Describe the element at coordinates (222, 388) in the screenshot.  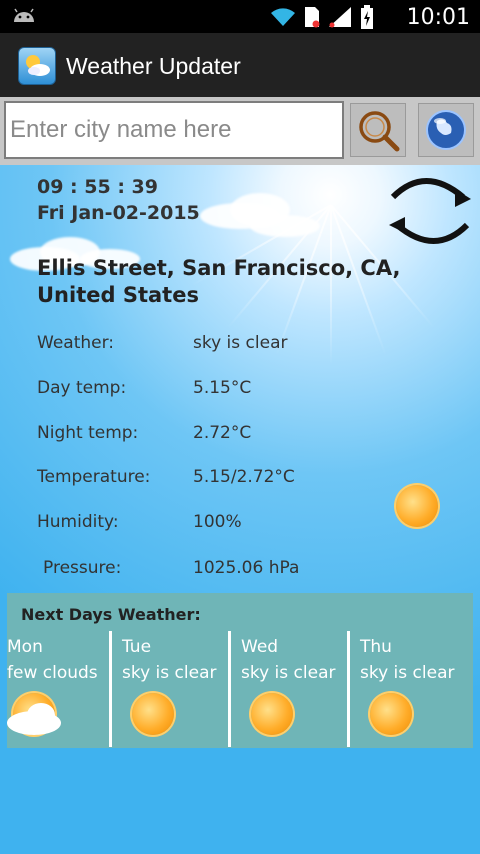
I see `day-temp-value: 5.15°C` at that location.